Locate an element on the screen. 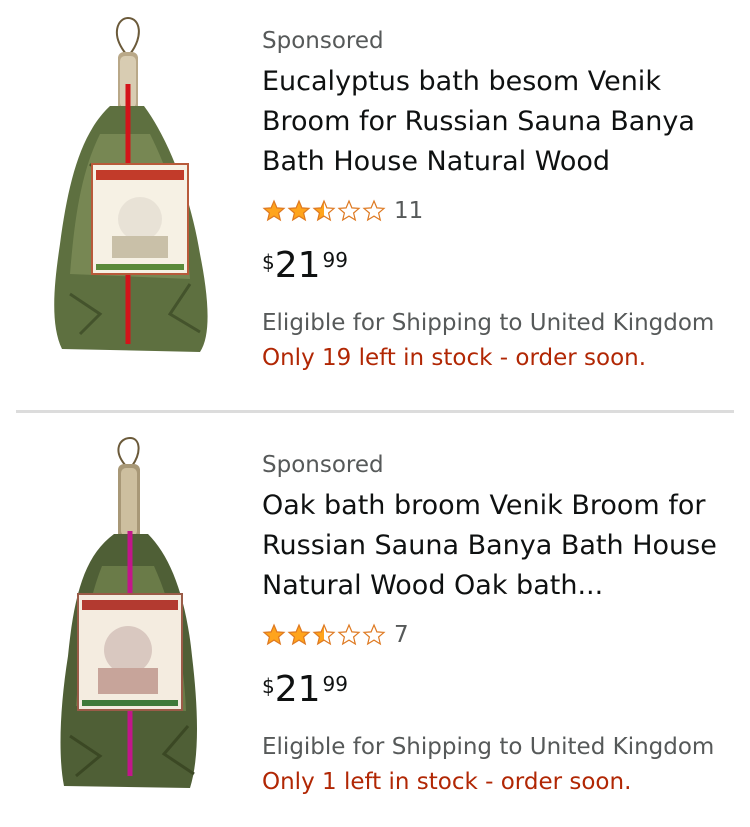 The image size is (750, 827). stock-warning: Only 1 left in stock - order soon. is located at coordinates (447, 782).